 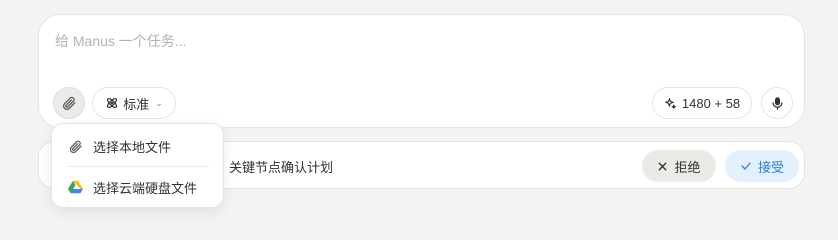 I want to click on menu-item-cloud-drive-file: 选择云端硬盘文件, so click(x=137, y=187).